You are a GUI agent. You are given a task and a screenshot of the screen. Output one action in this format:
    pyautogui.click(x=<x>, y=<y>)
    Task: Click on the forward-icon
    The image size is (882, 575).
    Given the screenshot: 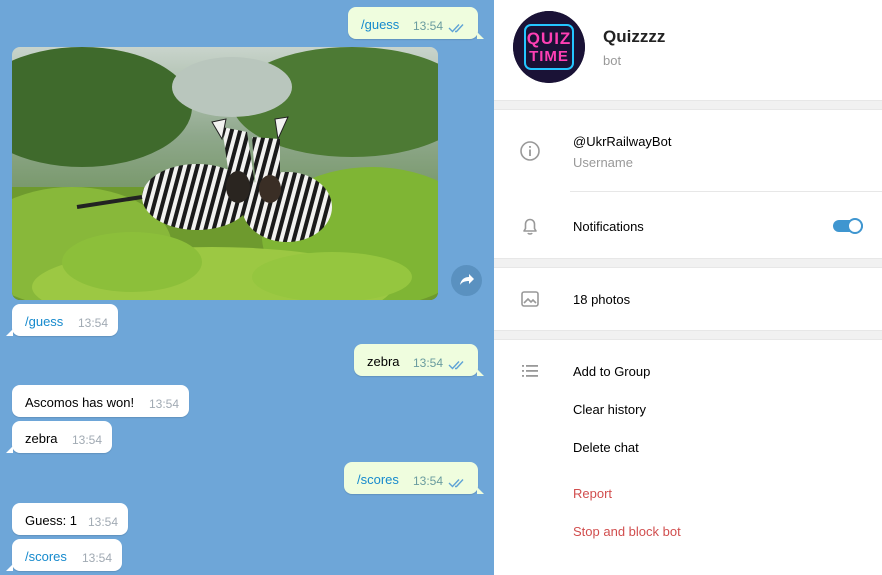 What is the action you would take?
    pyautogui.click(x=467, y=279)
    